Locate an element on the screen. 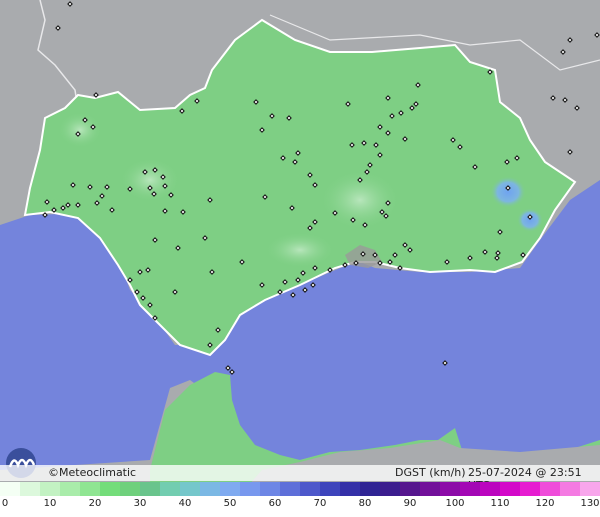 Image resolution: width=600 pixels, height=517 pixels. scale-tick-label: 50 is located at coordinates (230, 503).